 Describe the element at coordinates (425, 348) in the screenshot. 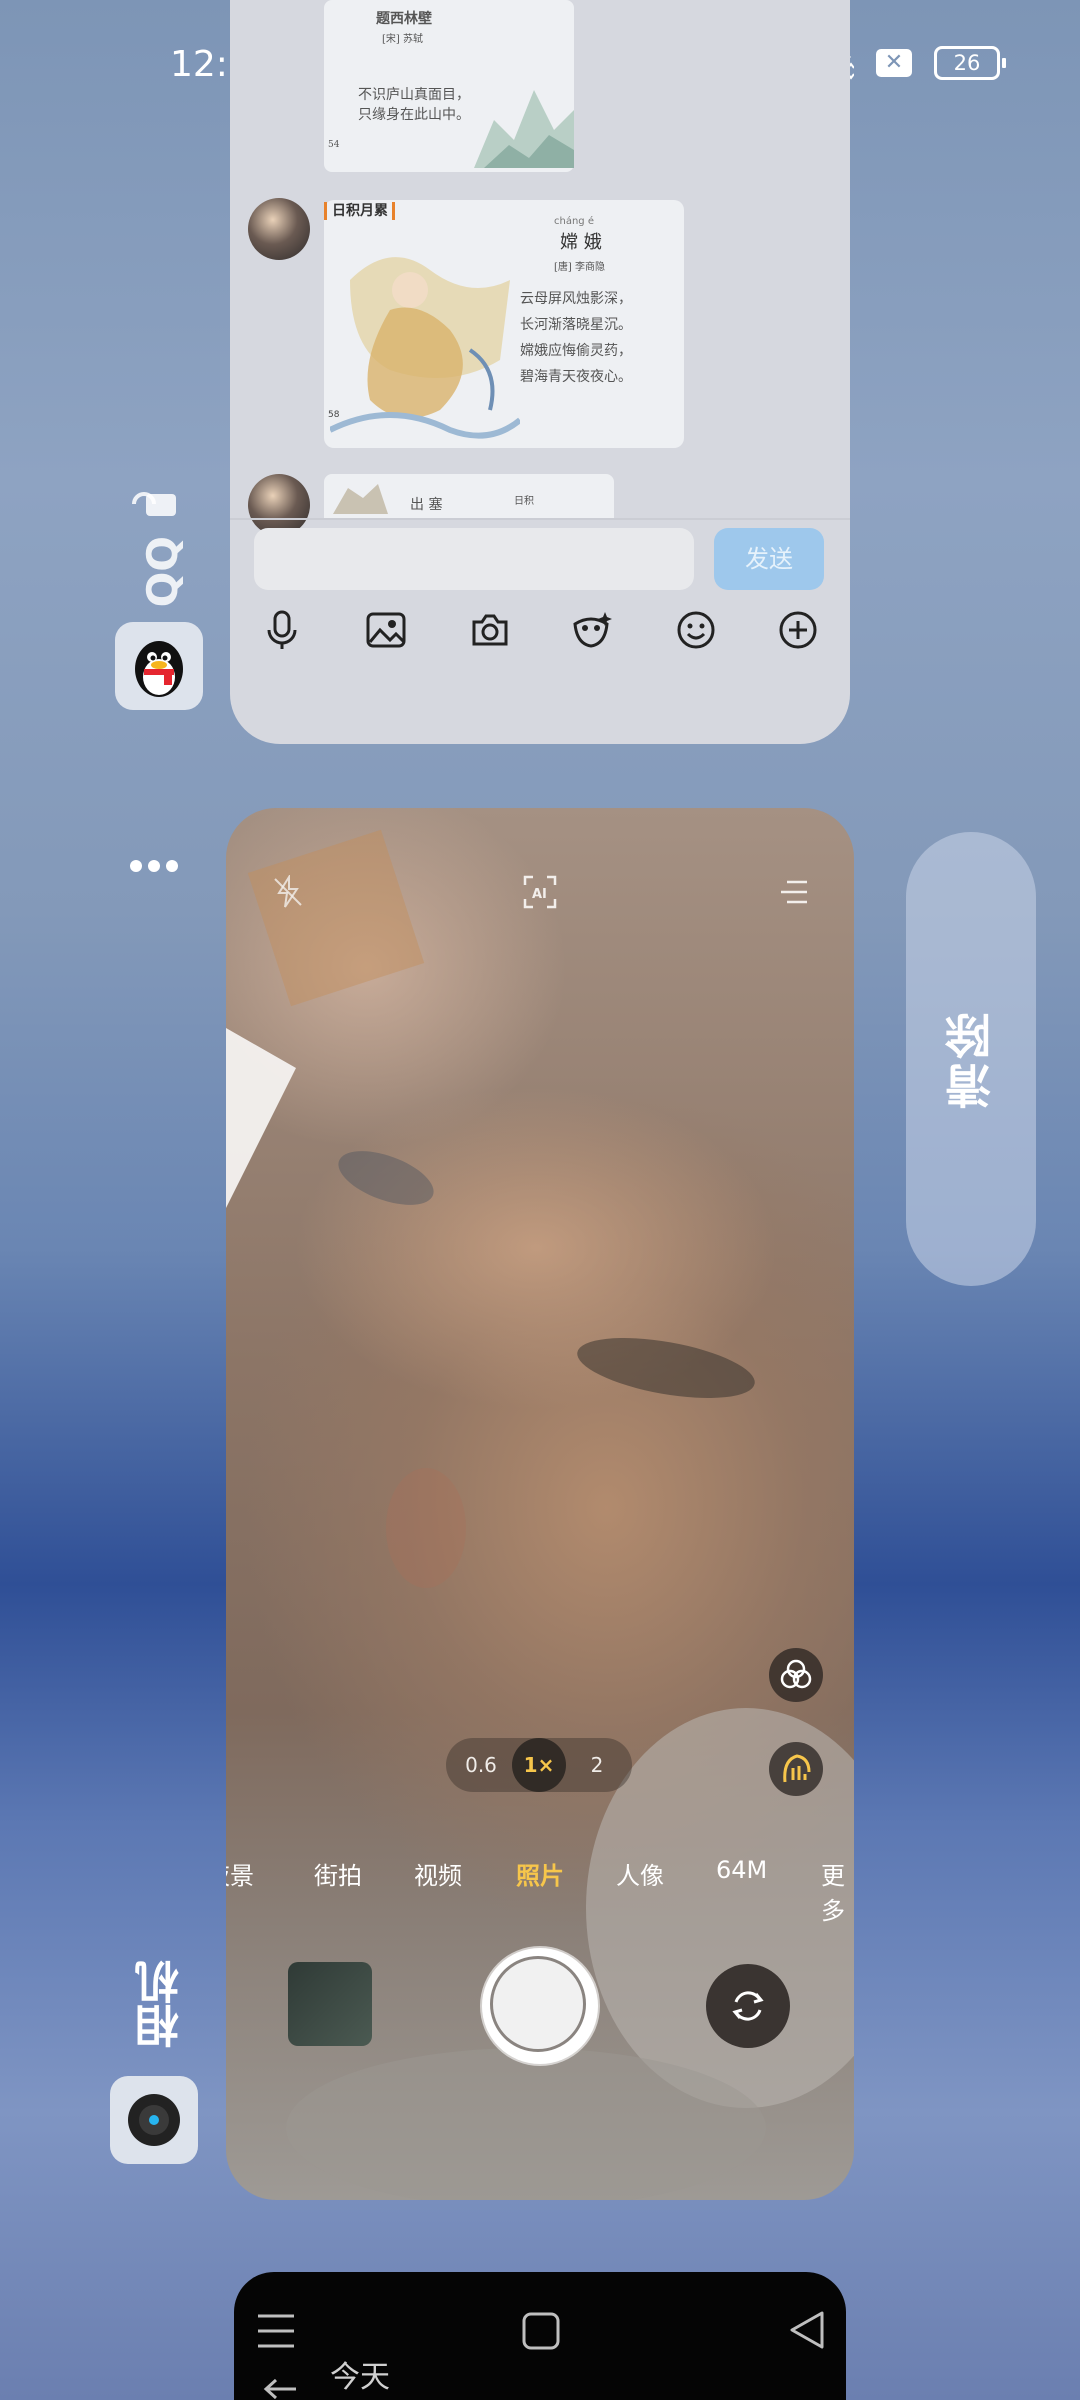

I see `change-illustration` at that location.